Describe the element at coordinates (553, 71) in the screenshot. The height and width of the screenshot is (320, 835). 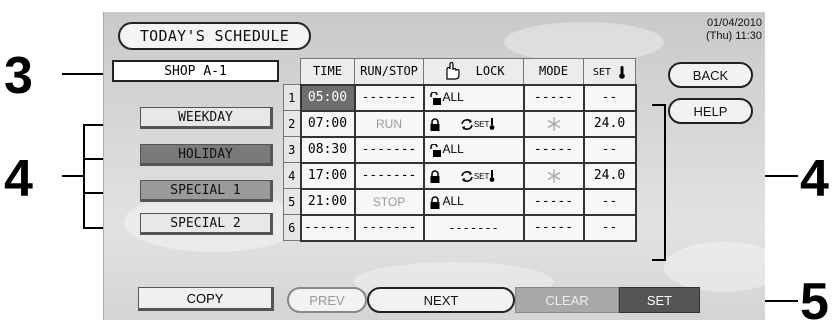
I see `header-mode: MODE` at that location.